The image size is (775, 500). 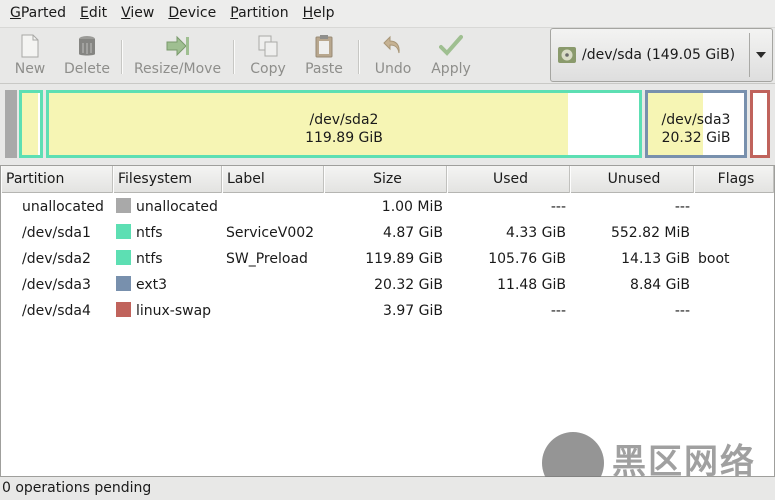 I want to click on unused-cell: 8.84 GiB, so click(x=660, y=285).